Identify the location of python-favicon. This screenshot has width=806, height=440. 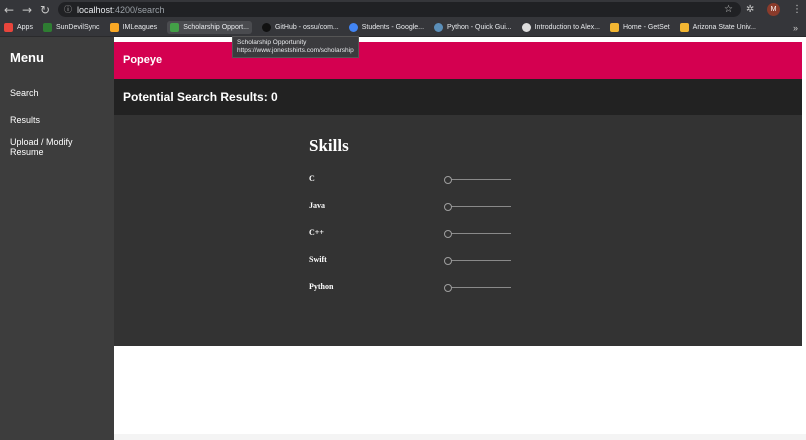
(439, 27).